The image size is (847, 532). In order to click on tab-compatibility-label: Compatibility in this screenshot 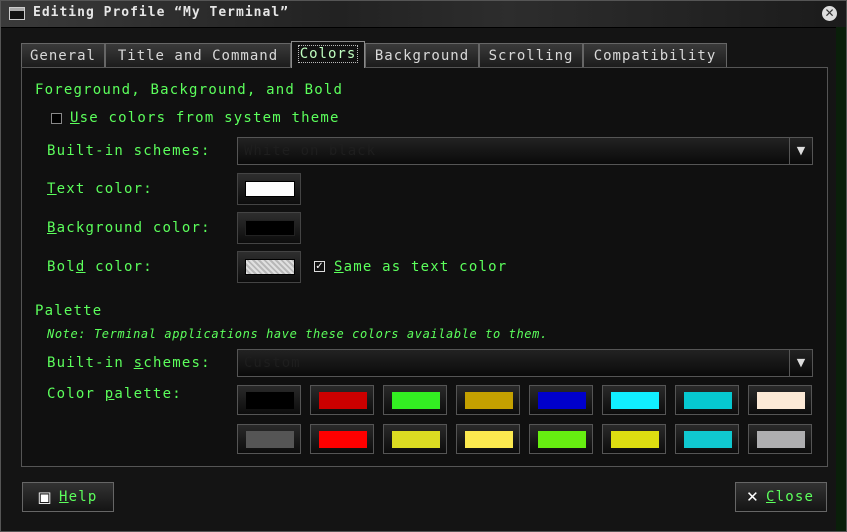, I will do `click(655, 56)`.